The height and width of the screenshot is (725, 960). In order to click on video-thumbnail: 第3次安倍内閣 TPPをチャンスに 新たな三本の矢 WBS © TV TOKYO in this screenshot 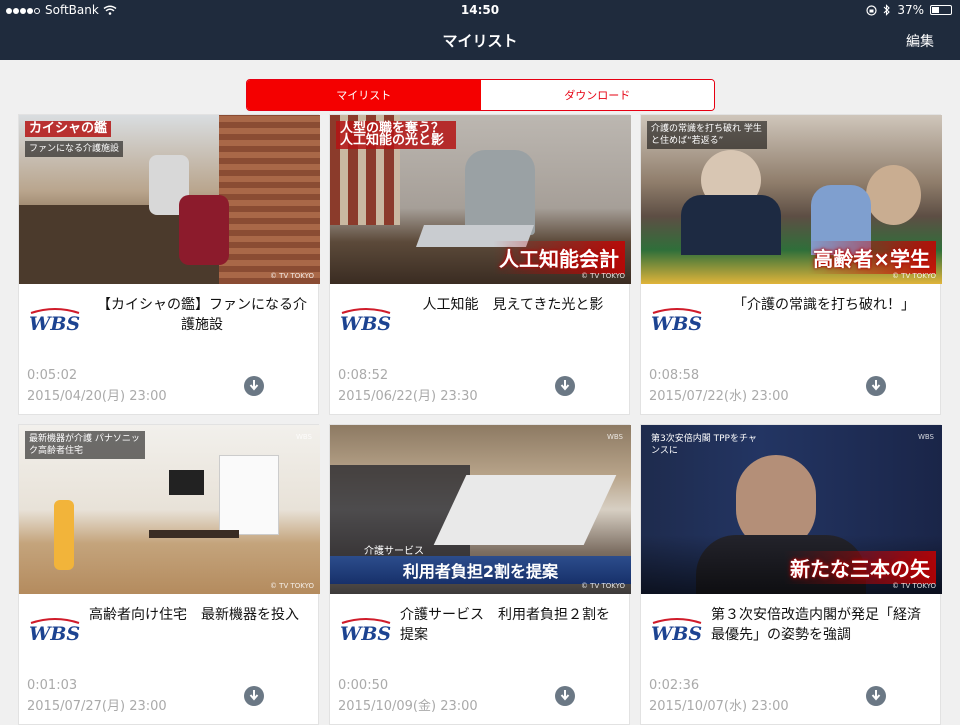, I will do `click(791, 509)`.